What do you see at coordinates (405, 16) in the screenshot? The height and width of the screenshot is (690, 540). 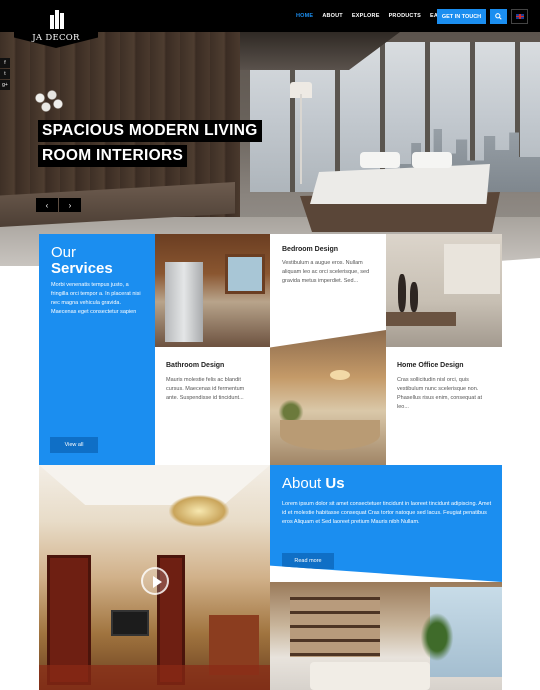 I see `nav-item-products: PRODUCTS` at bounding box center [405, 16].